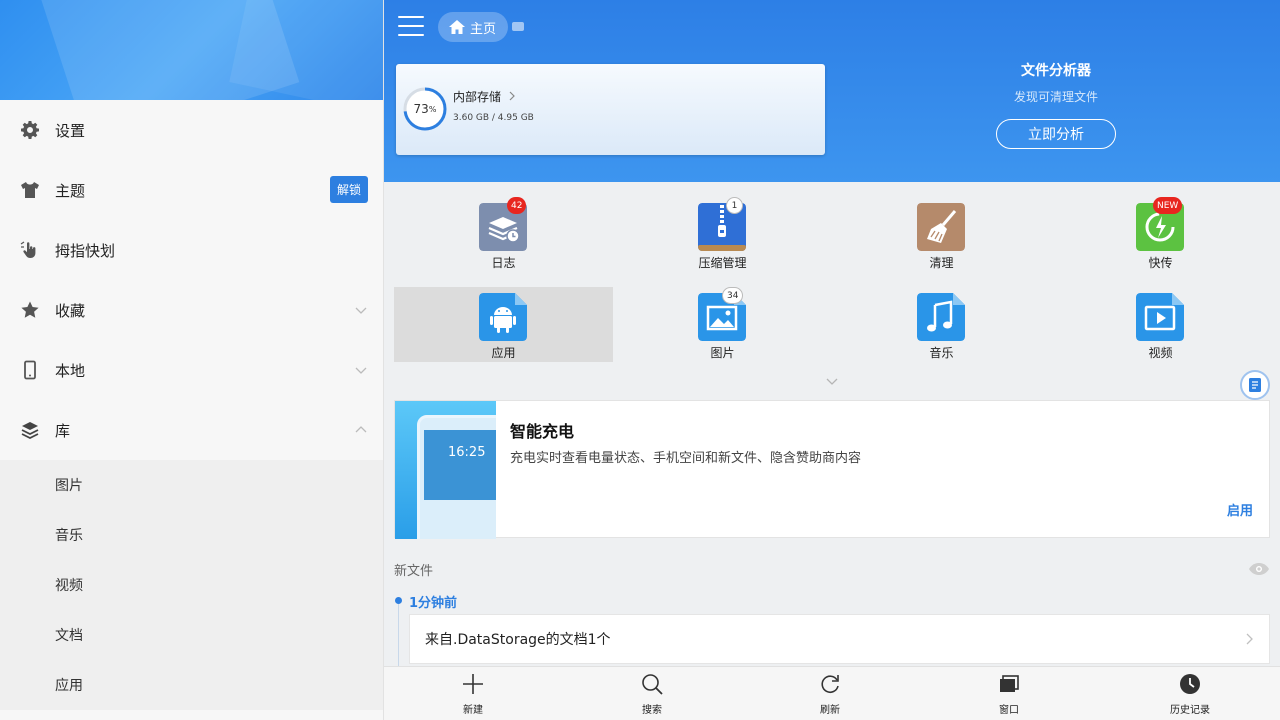  What do you see at coordinates (517, 205) in the screenshot?
I see `count-badge: 42` at bounding box center [517, 205].